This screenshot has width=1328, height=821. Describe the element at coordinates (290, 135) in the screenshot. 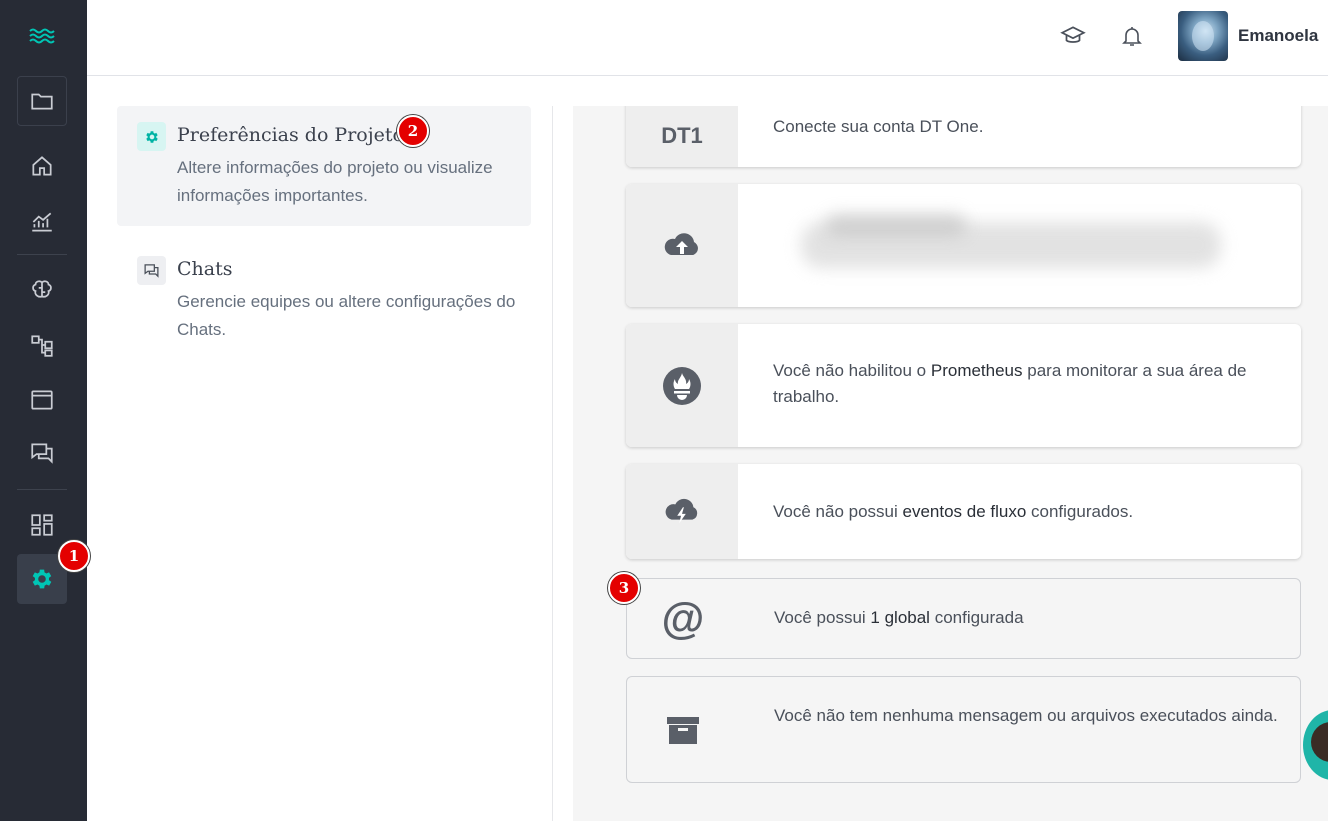

I see `menu-item-title: Preferências do Projeto` at that location.